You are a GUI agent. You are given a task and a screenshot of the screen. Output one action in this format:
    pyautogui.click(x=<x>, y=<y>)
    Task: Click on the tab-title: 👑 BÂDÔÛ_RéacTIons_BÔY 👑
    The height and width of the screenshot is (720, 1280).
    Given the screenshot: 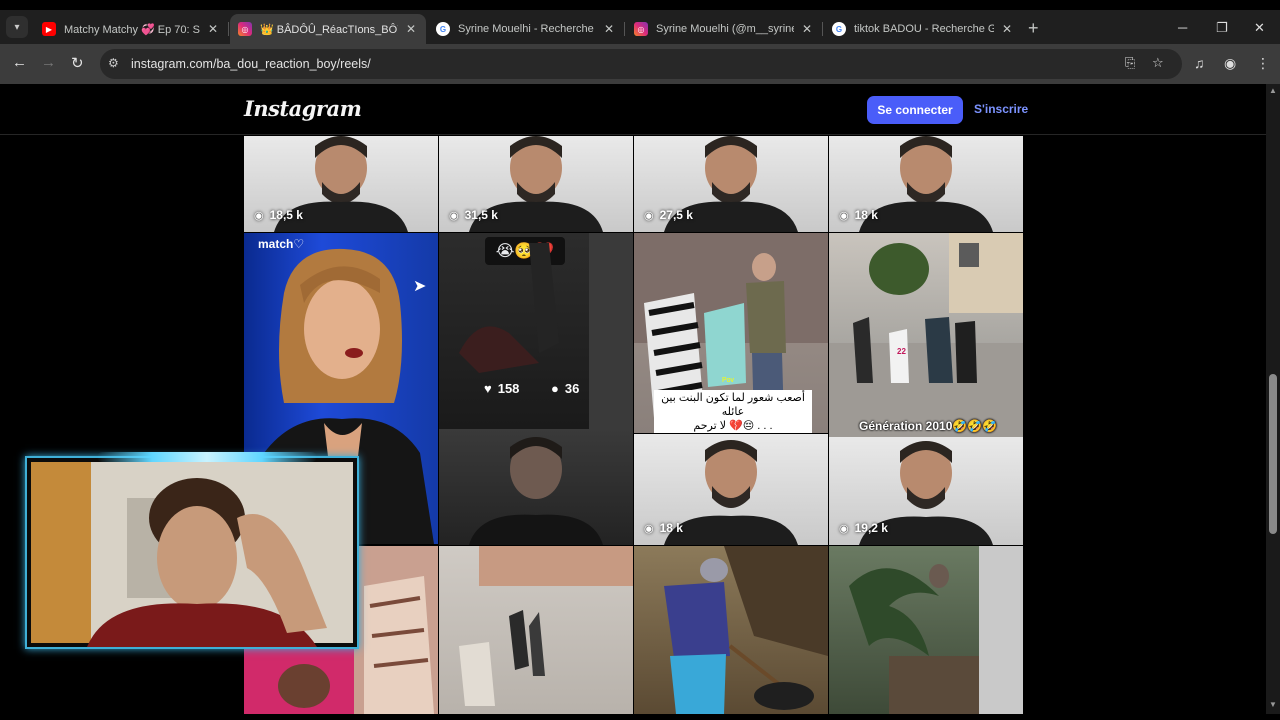 What is the action you would take?
    pyautogui.click(x=329, y=29)
    